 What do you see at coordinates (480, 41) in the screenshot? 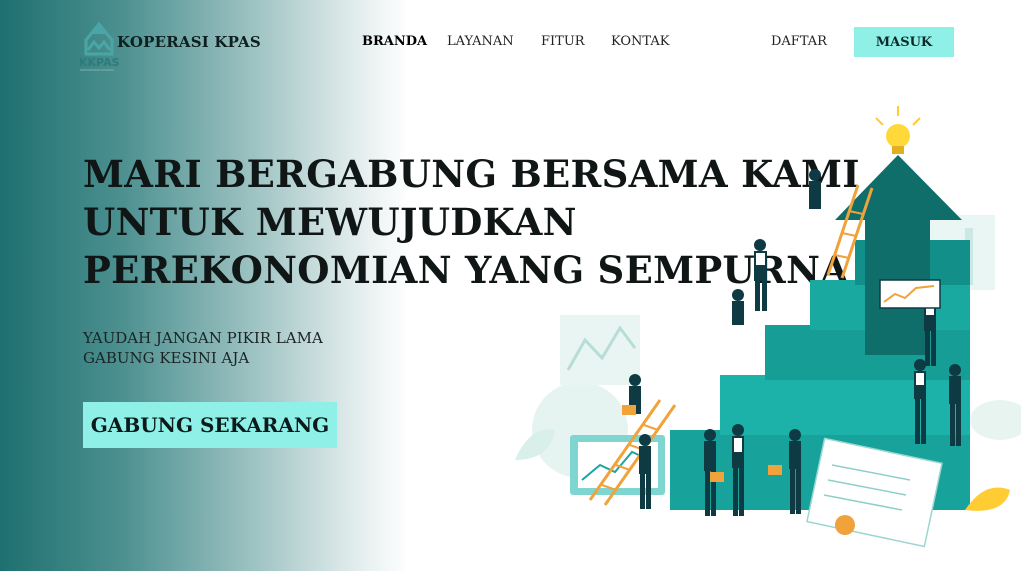
I see `nav-item-layanan: LAYANAN` at bounding box center [480, 41].